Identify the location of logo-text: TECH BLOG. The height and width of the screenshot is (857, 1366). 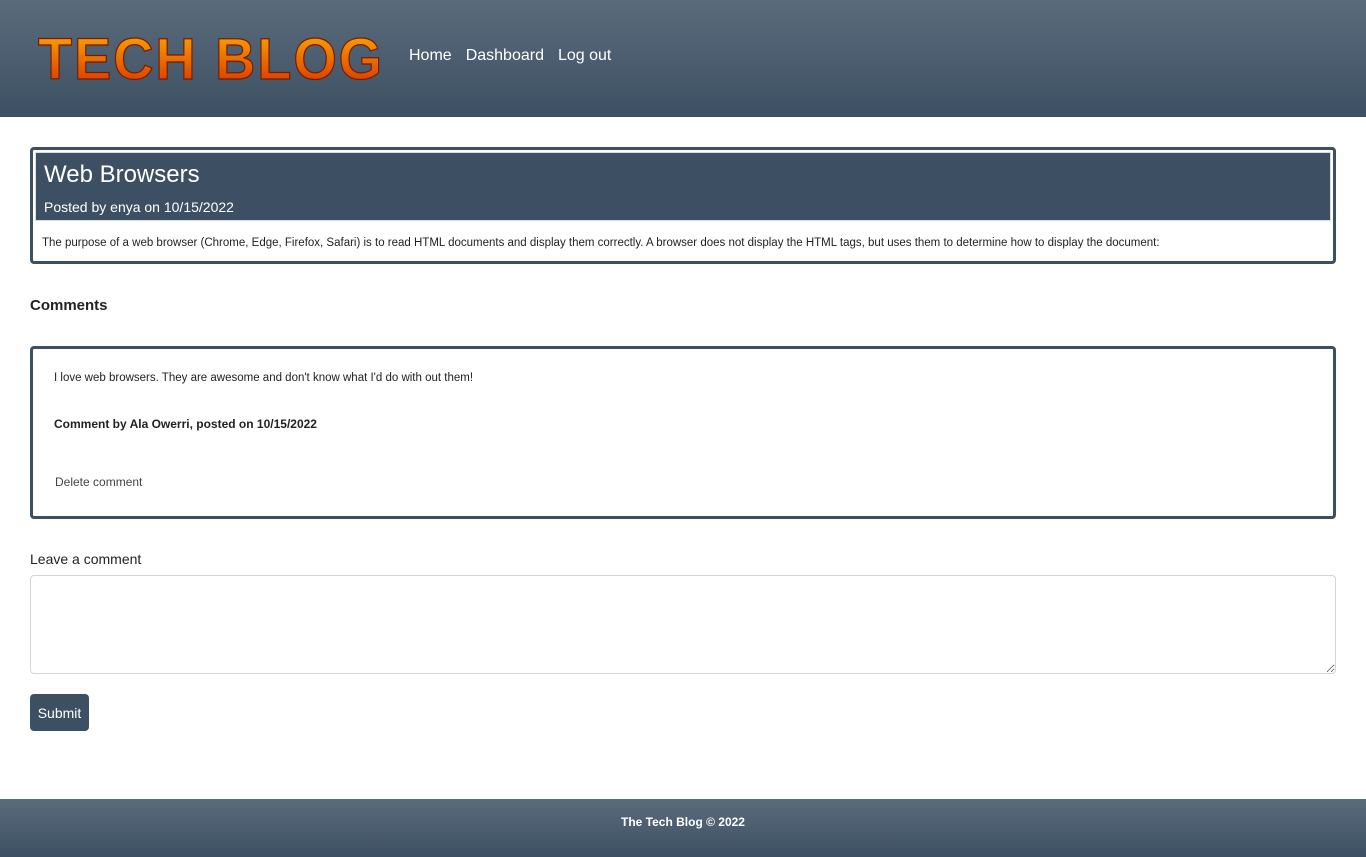
(211, 57).